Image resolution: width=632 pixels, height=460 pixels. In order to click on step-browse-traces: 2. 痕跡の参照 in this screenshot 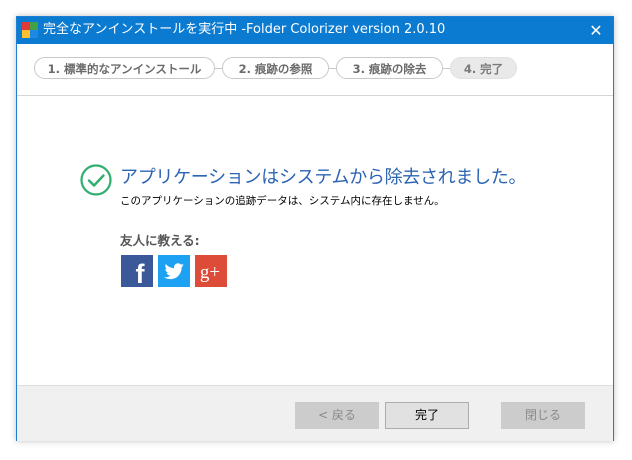, I will do `click(275, 68)`.